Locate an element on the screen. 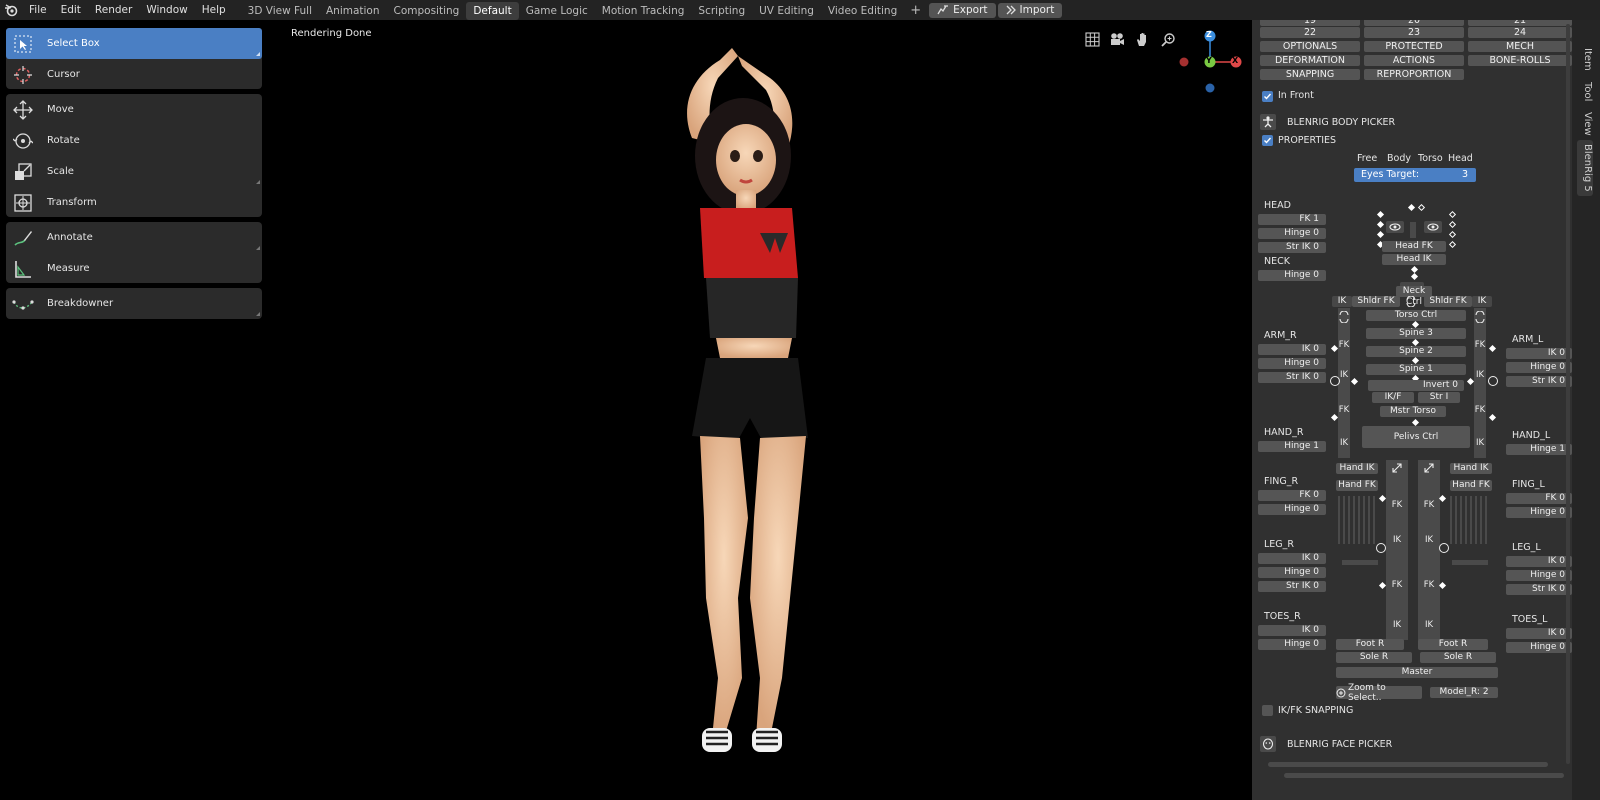 This screenshot has width=1600, height=800. eye-l-icon is located at coordinates (1433, 227).